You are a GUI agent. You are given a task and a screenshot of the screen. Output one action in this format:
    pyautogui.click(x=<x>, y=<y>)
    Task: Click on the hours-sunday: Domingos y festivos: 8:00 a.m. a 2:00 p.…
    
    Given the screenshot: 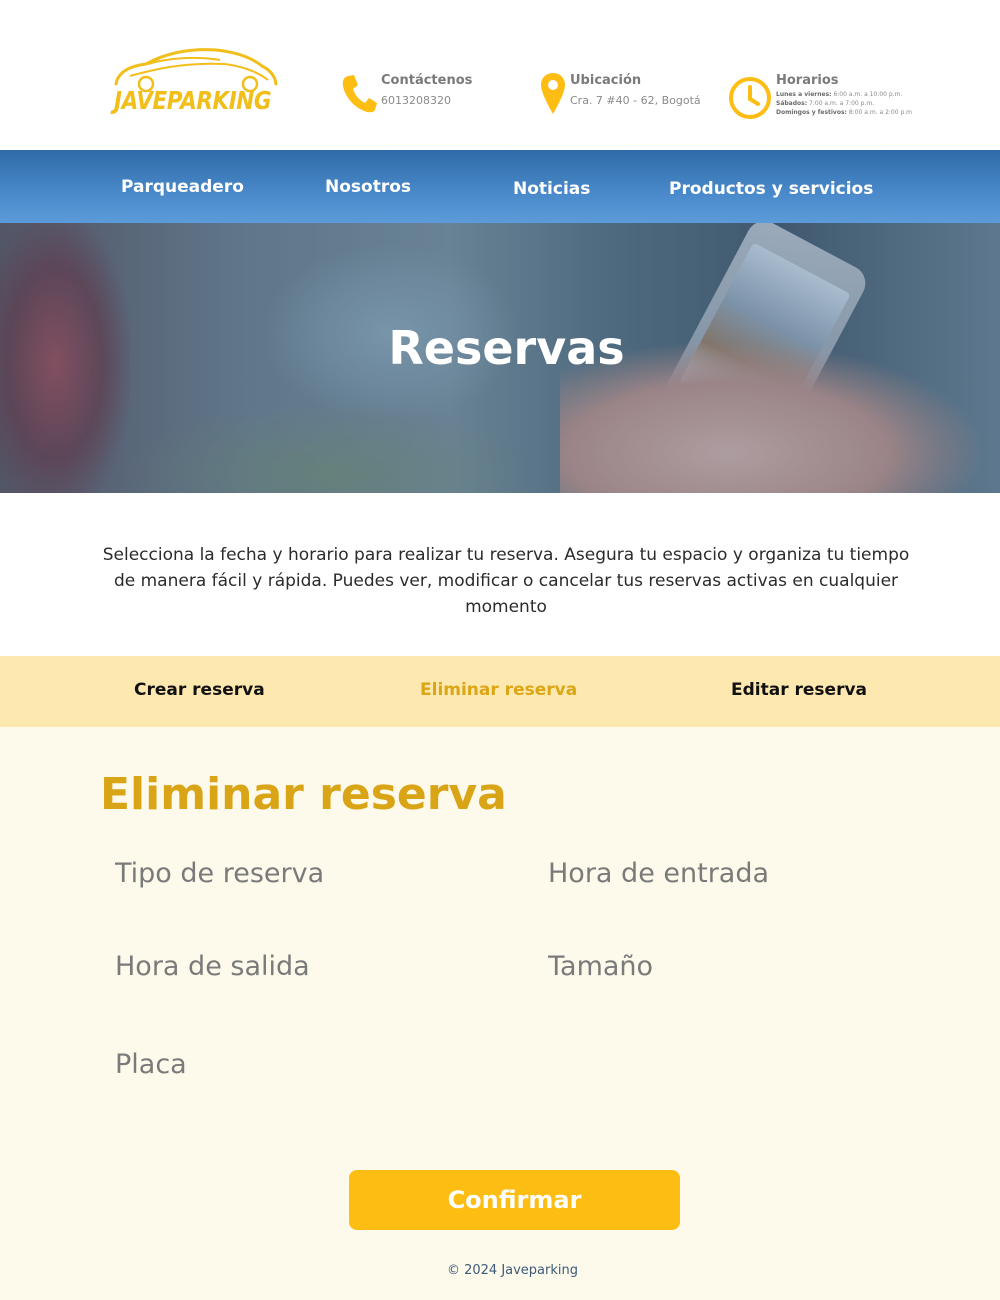 What is the action you would take?
    pyautogui.click(x=844, y=112)
    